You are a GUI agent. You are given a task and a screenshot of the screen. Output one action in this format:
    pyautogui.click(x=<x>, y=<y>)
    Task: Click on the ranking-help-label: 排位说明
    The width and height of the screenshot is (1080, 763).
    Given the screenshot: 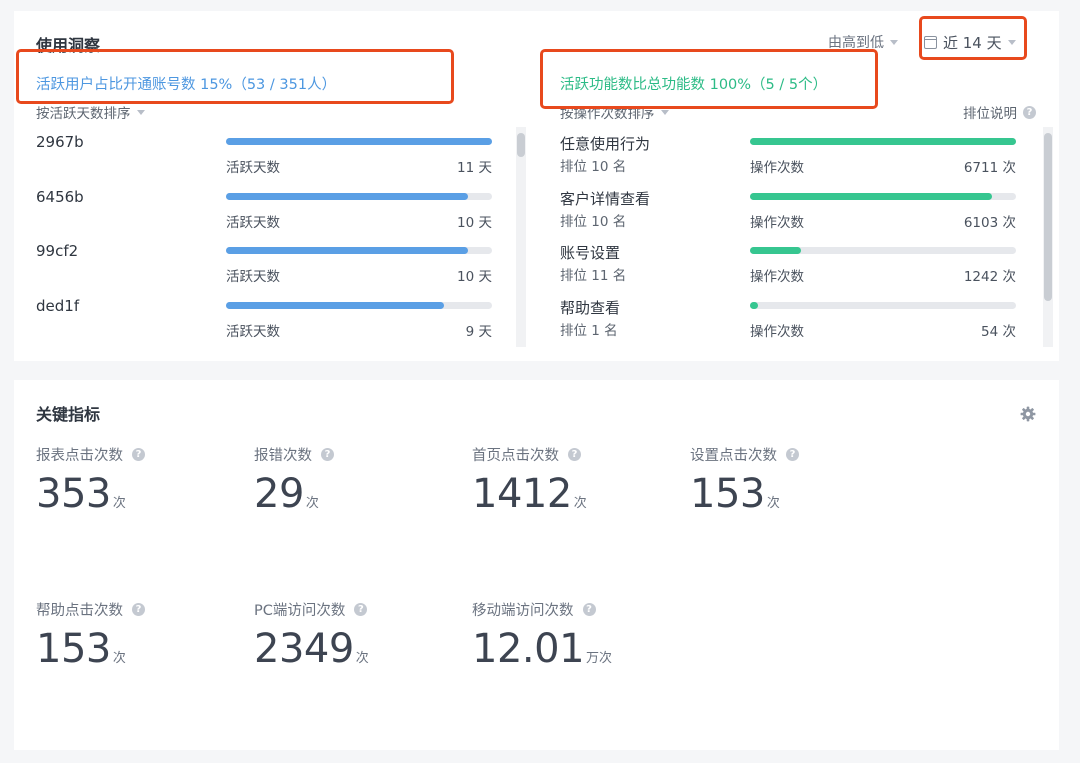 What is the action you would take?
    pyautogui.click(x=990, y=114)
    